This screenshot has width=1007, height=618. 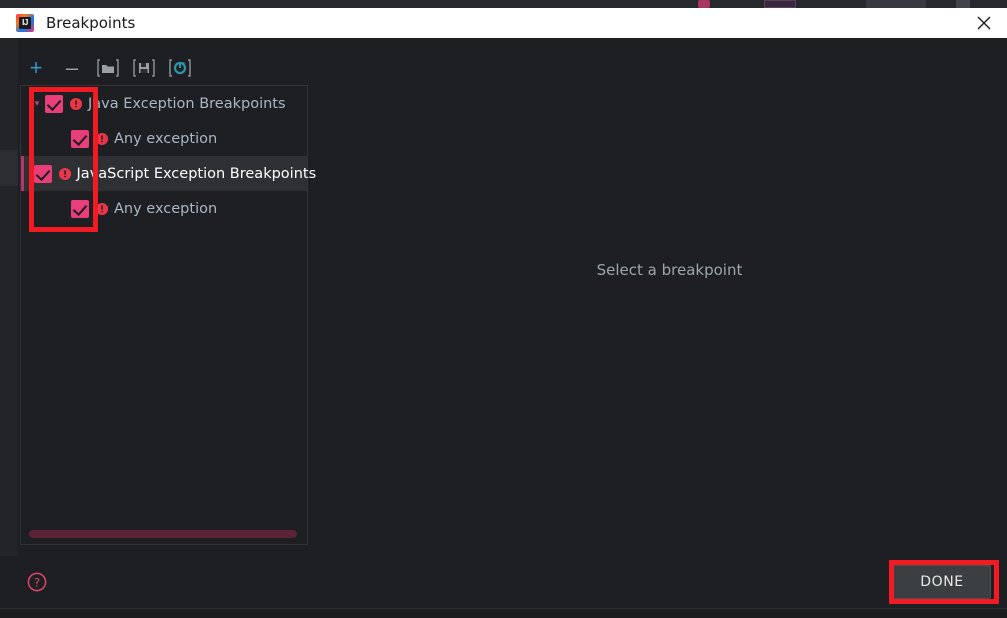 I want to click on done-button: DONE, so click(x=942, y=582).